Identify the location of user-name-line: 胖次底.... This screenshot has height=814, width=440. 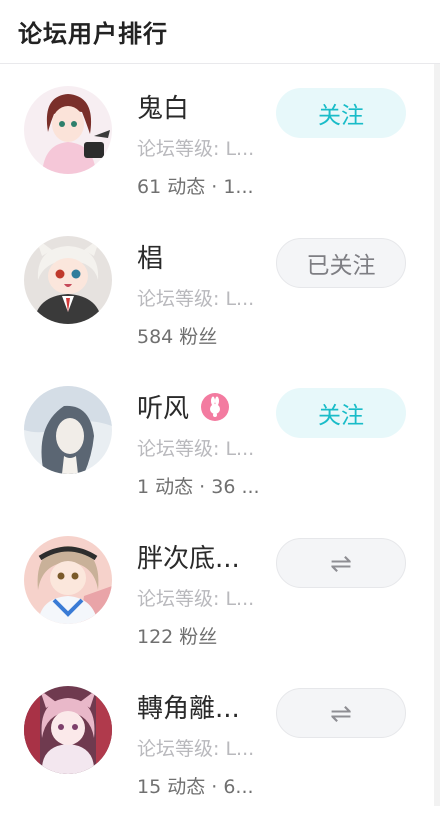
(188, 556).